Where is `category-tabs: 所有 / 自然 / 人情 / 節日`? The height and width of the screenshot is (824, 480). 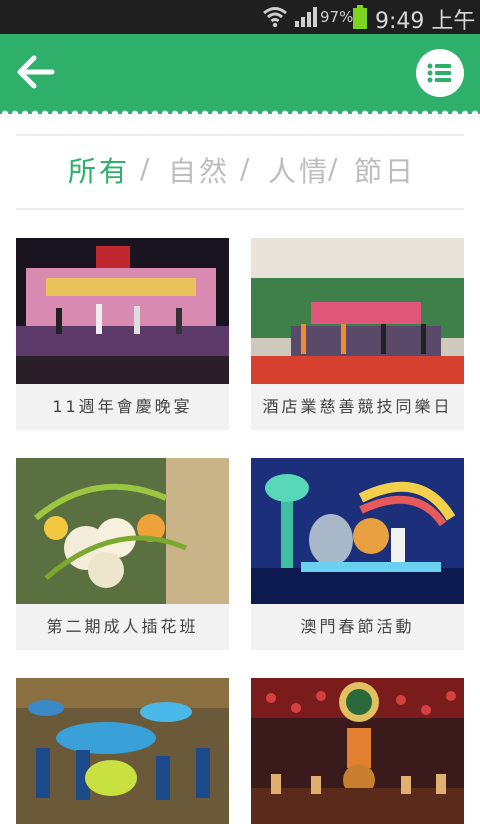
category-tabs: 所有 / 自然 / 人情 / 節日 is located at coordinates (240, 173).